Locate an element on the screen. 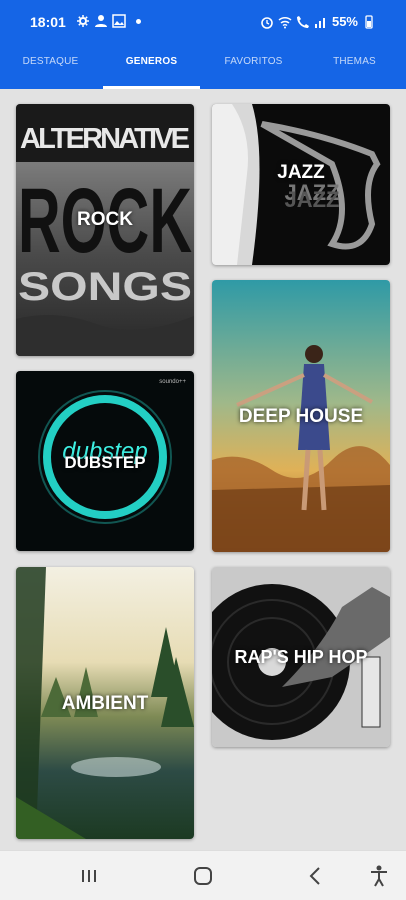  genre-card-deep-house: DEEP HOUSE is located at coordinates (301, 416).